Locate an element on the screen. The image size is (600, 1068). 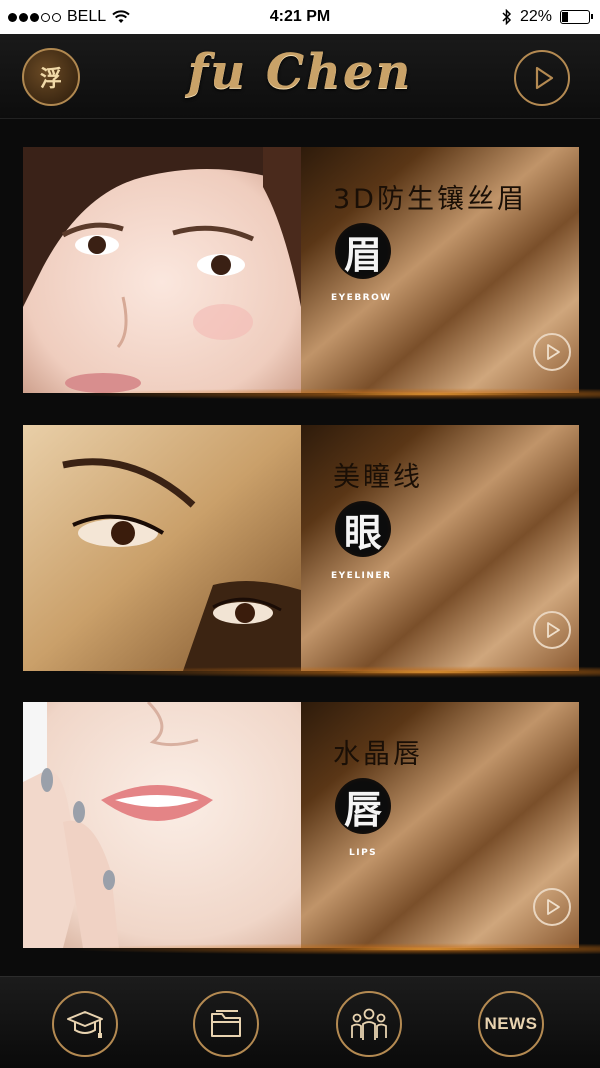
battery-icon is located at coordinates (576, 17).